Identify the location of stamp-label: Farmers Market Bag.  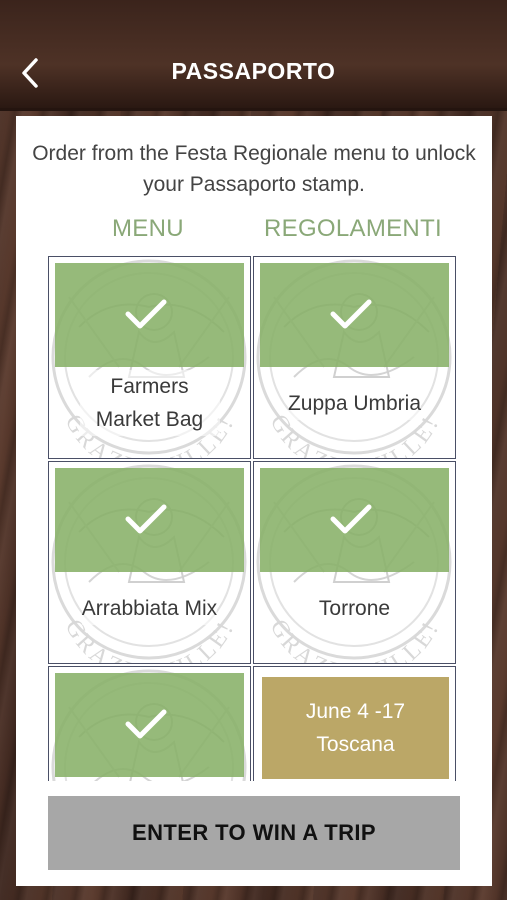
(149, 403).